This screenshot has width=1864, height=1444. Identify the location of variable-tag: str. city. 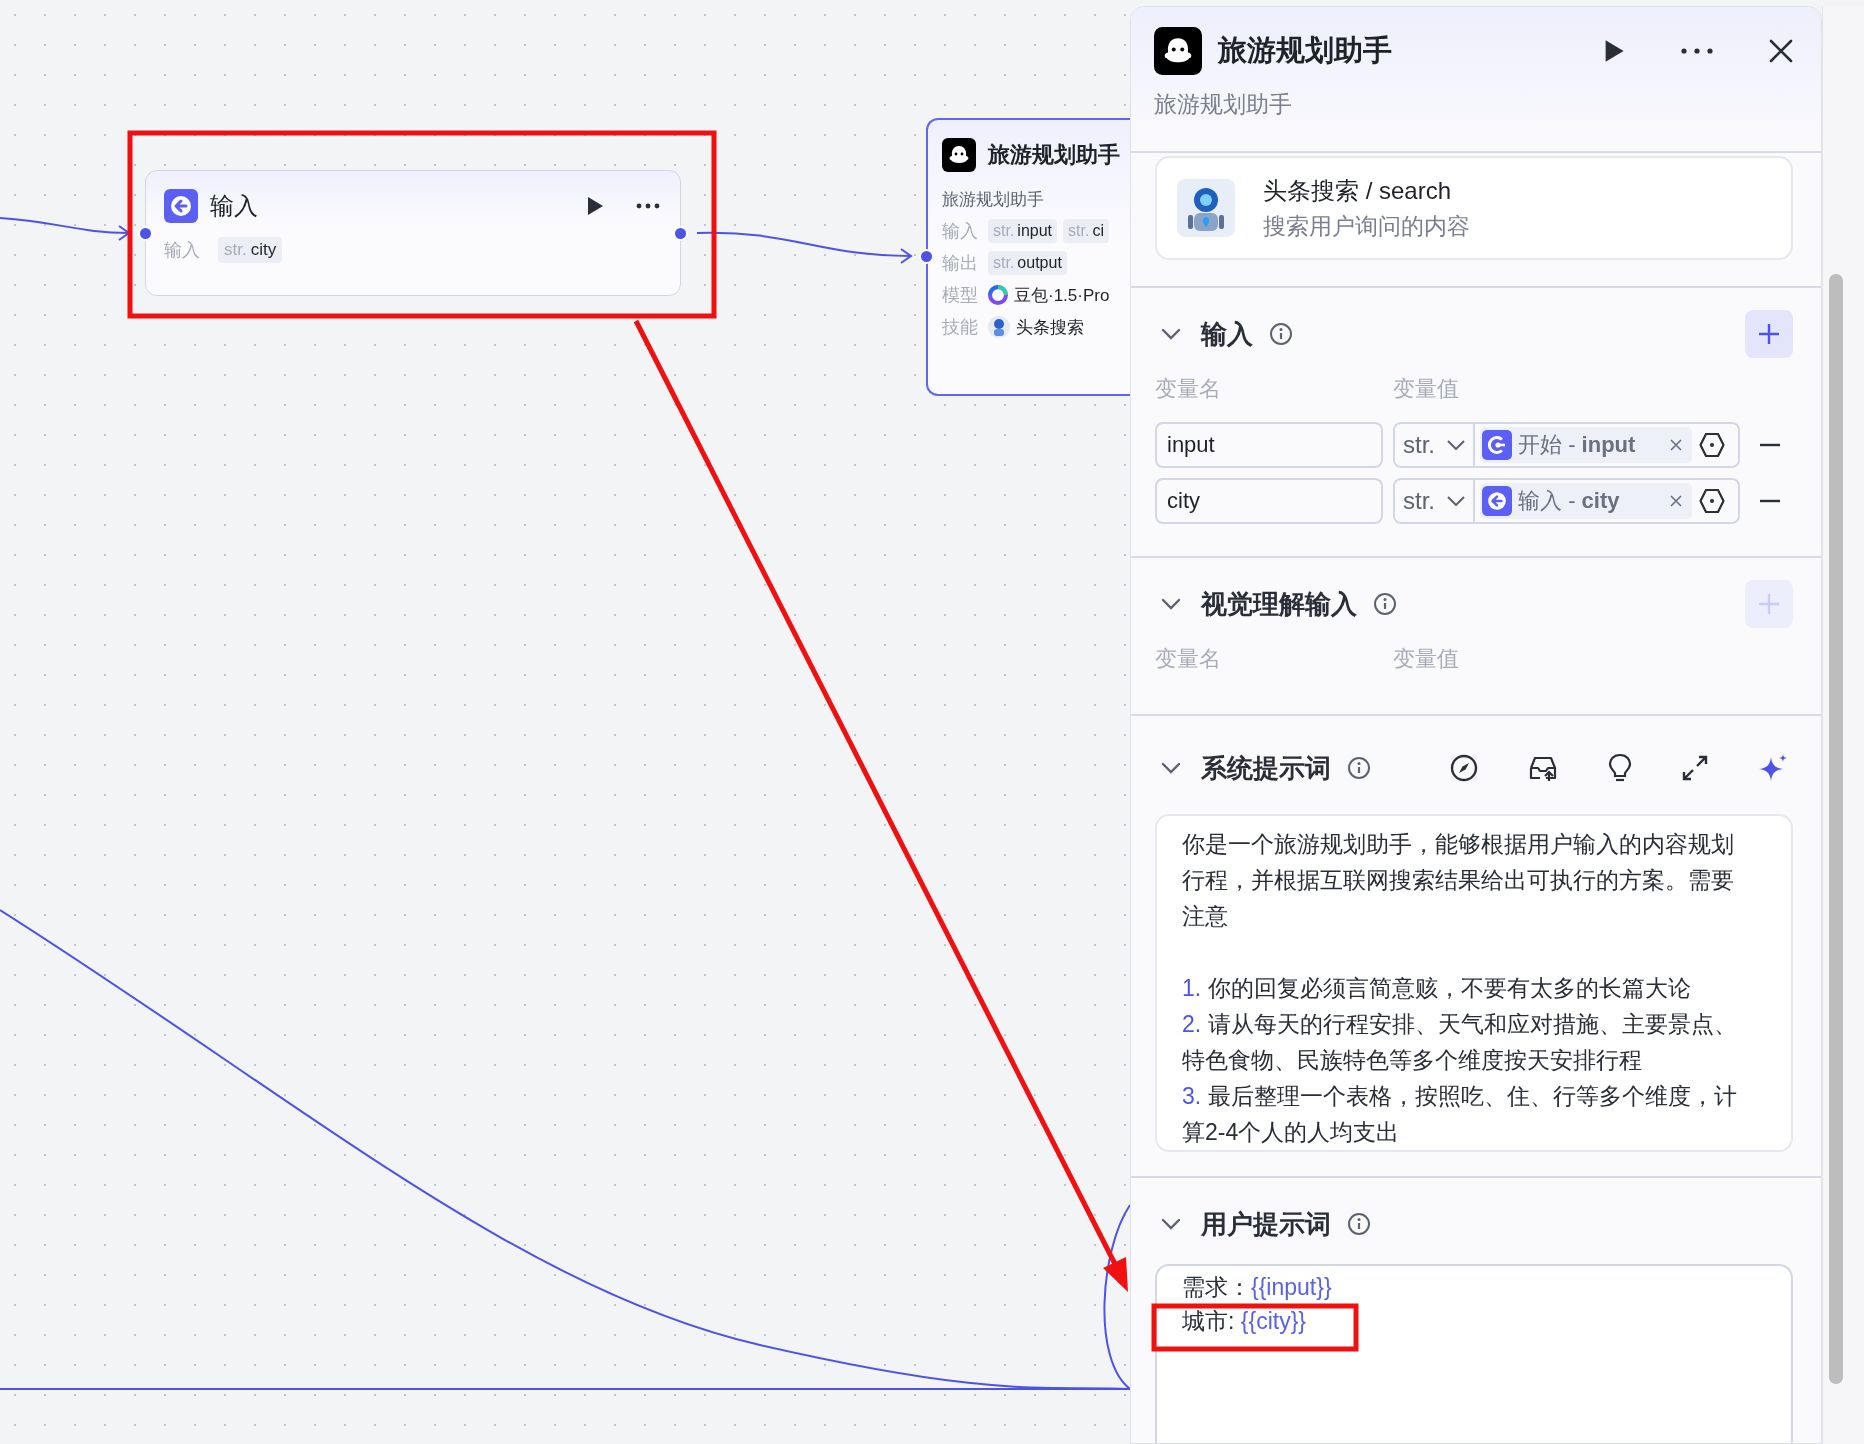
(250, 250).